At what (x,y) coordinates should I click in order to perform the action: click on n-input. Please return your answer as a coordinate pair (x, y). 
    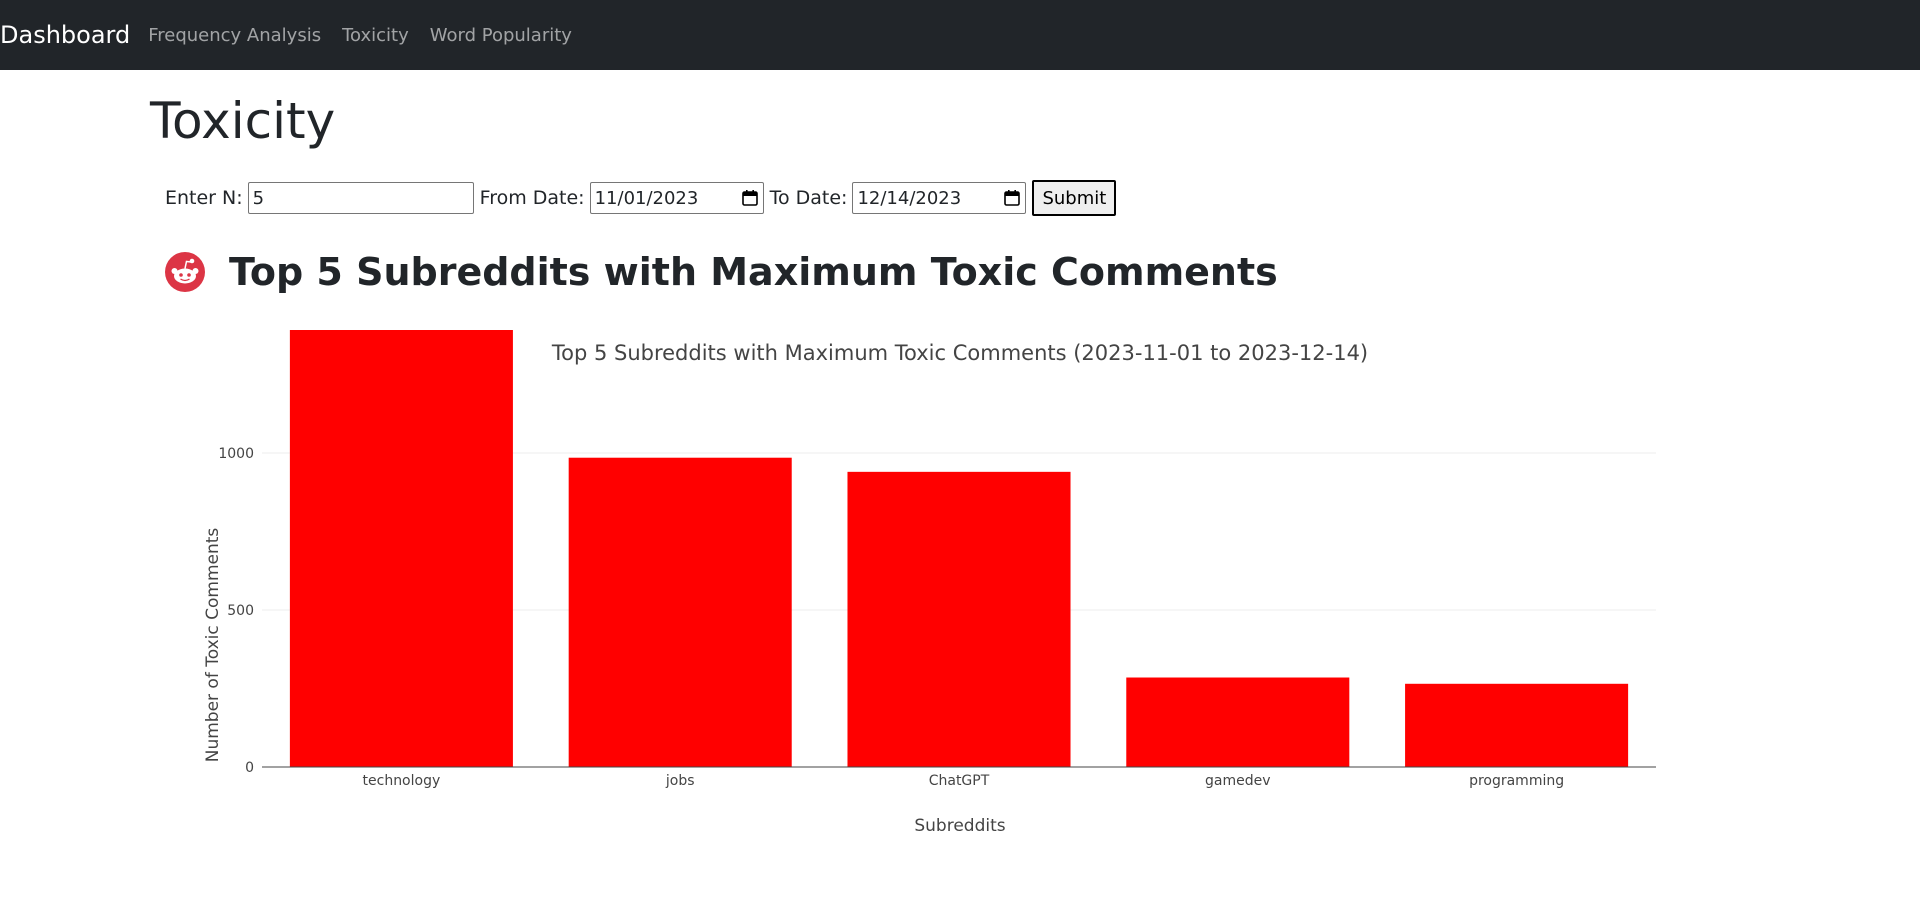
    Looking at the image, I should click on (360, 198).